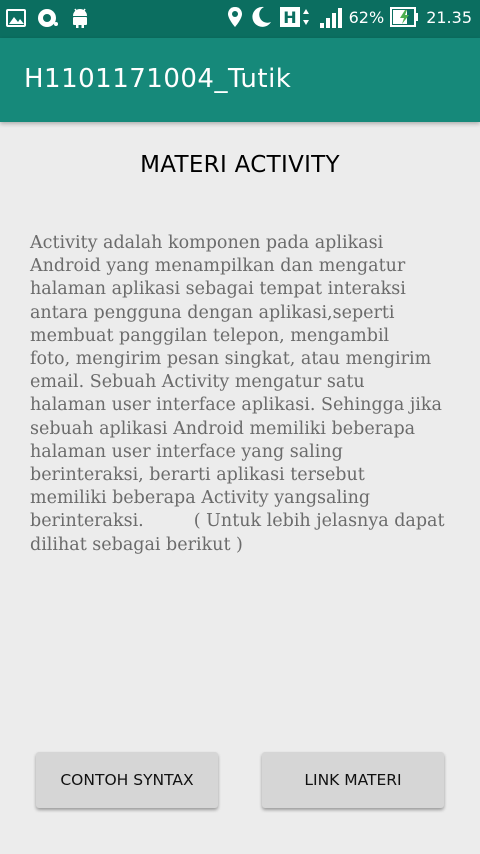 The height and width of the screenshot is (854, 480). What do you see at coordinates (240, 165) in the screenshot?
I see `page-heading: MATERI ACTIVITY` at bounding box center [240, 165].